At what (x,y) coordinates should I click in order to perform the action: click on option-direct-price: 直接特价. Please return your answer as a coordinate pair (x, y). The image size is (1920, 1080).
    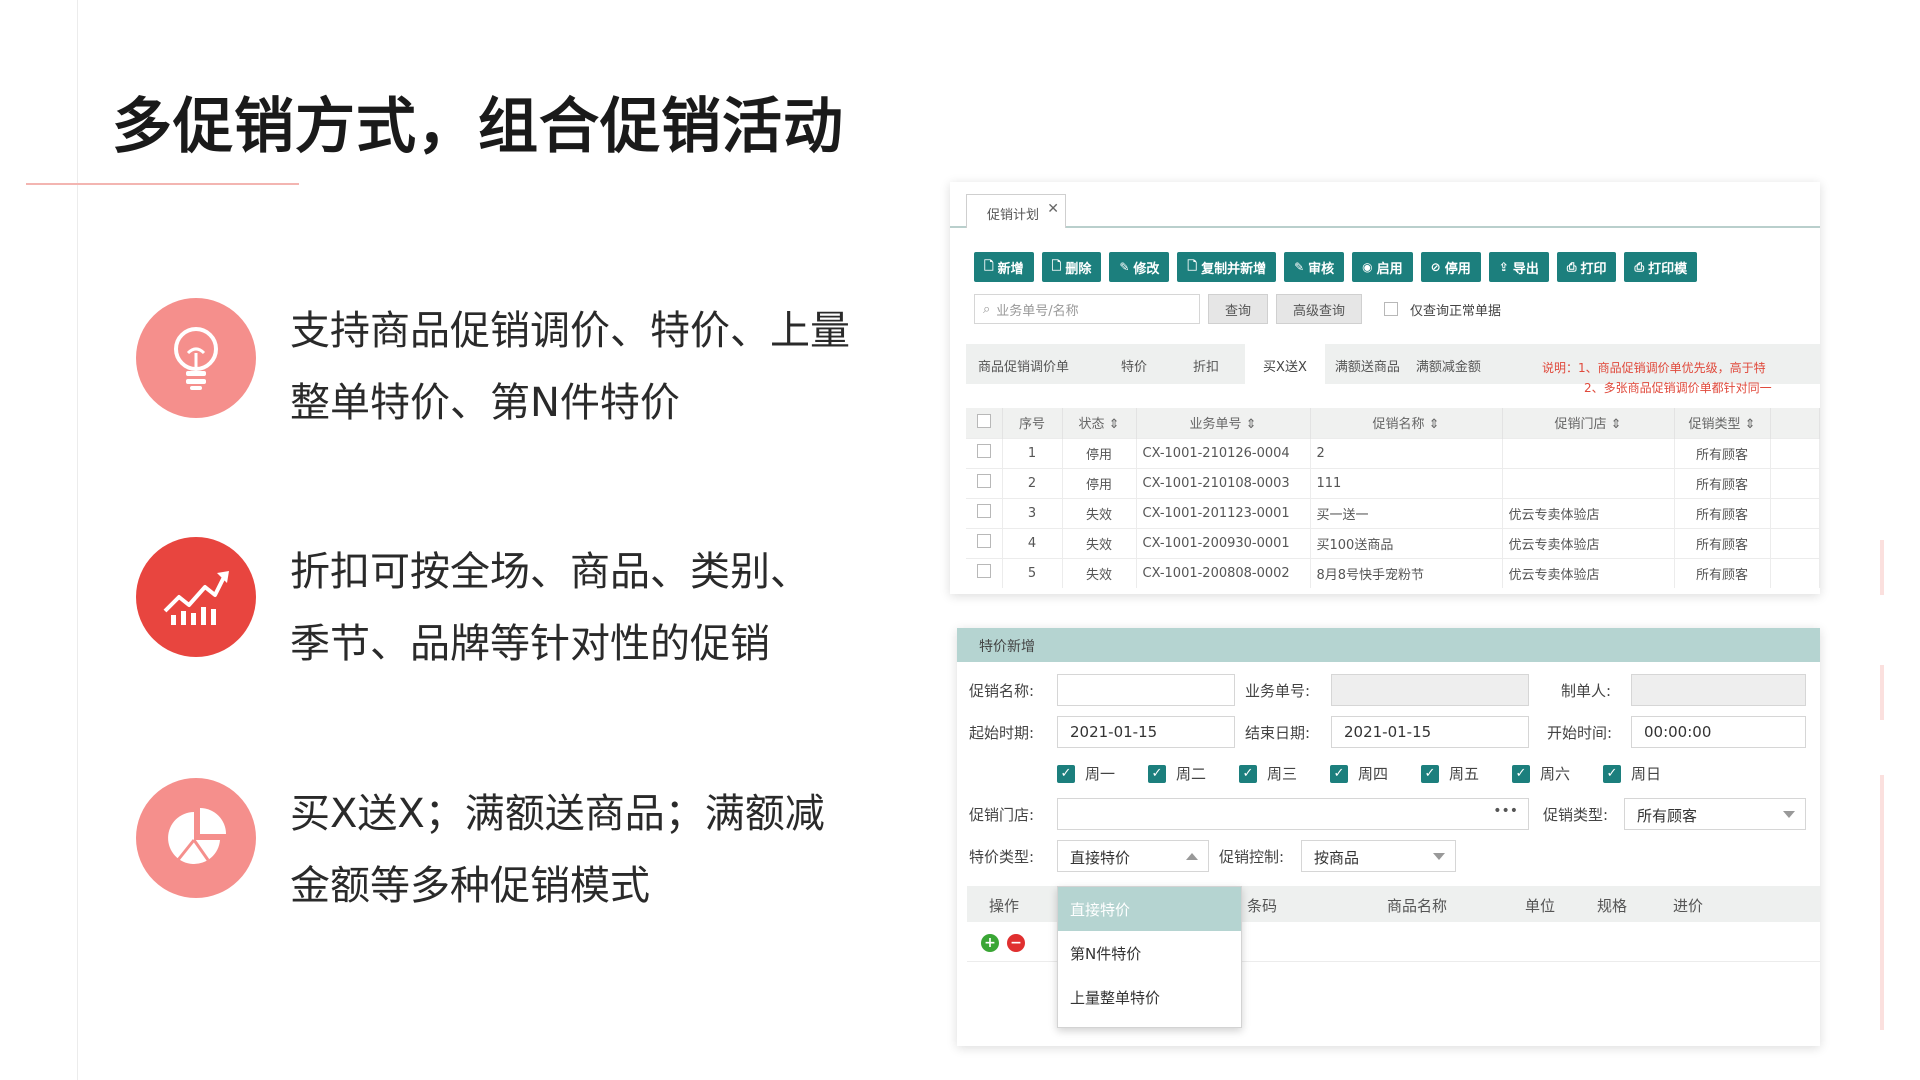
    Looking at the image, I should click on (1149, 909).